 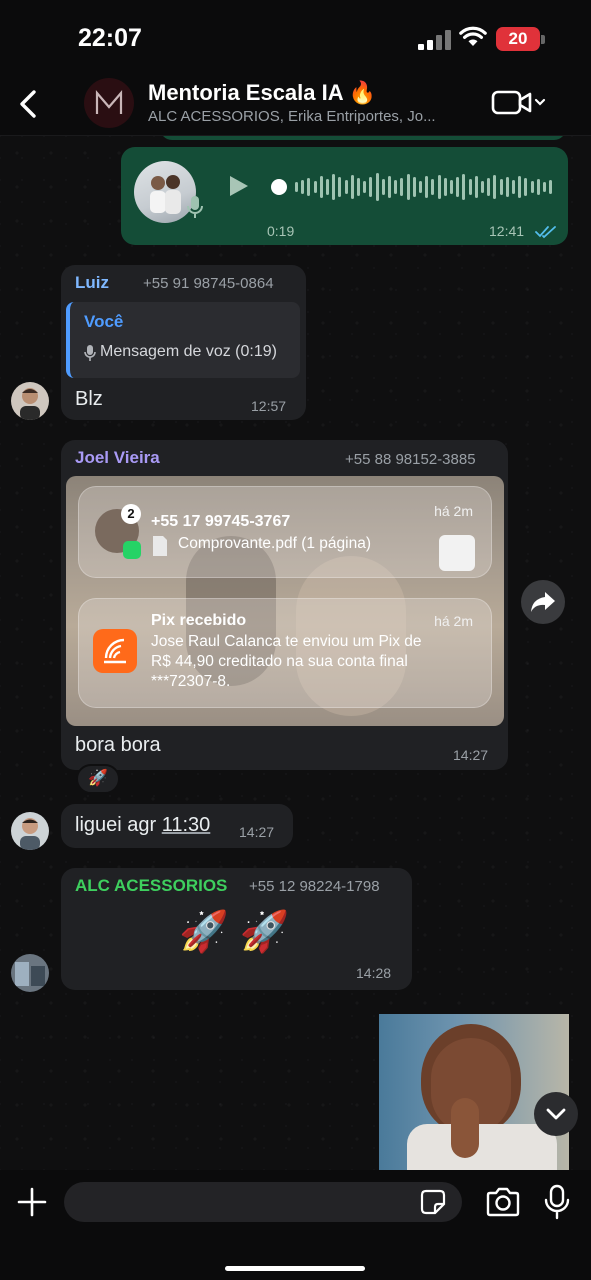 What do you see at coordinates (473, 36) in the screenshot?
I see `wifi-icon` at bounding box center [473, 36].